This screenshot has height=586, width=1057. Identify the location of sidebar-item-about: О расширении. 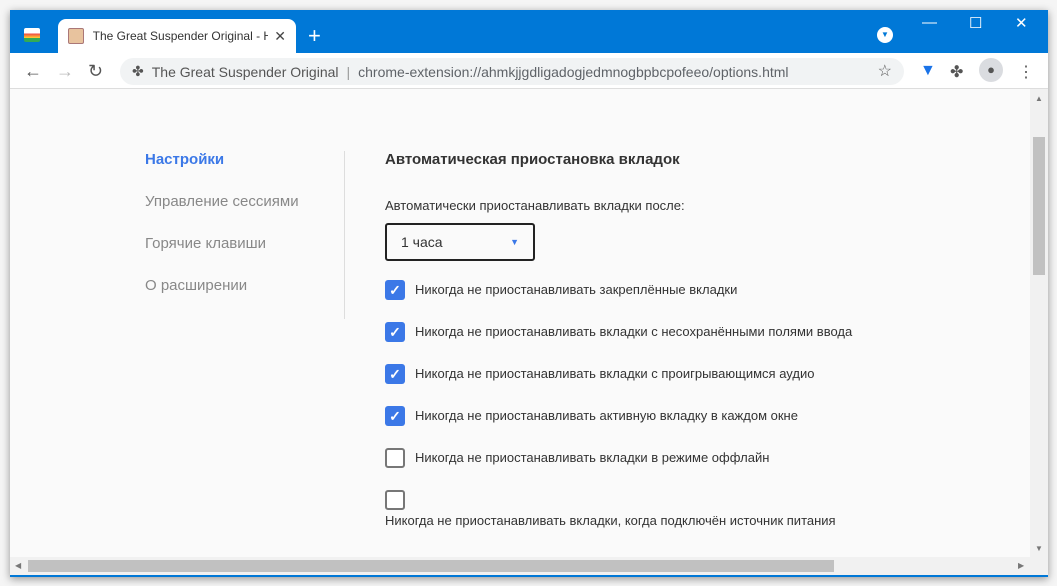
(244, 298).